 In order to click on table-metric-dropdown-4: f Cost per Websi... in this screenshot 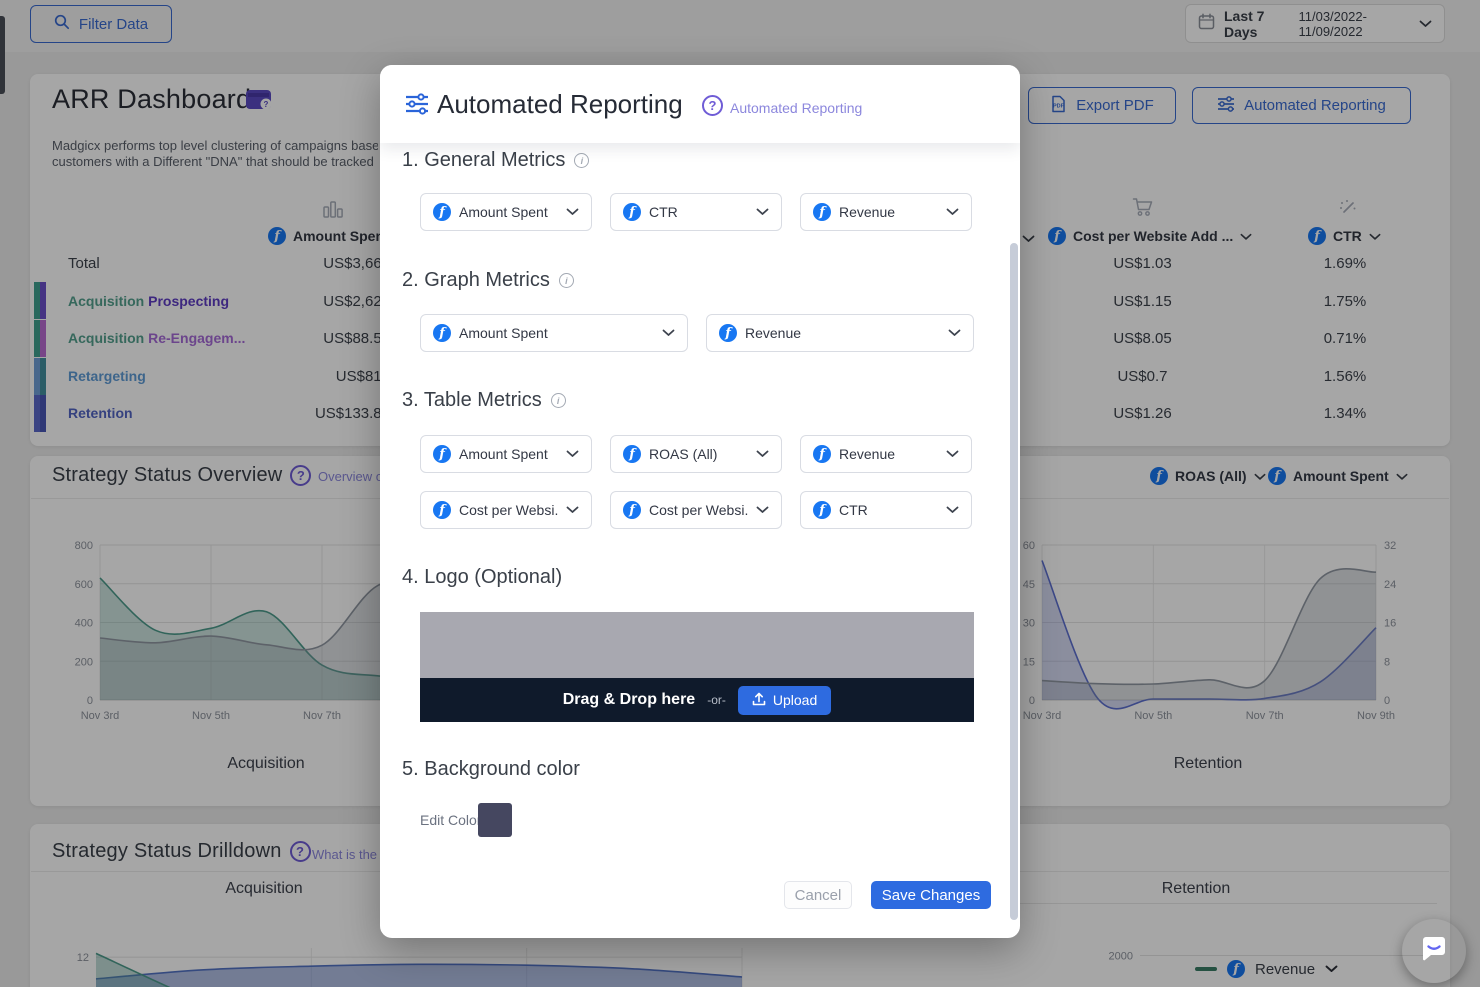, I will do `click(506, 510)`.